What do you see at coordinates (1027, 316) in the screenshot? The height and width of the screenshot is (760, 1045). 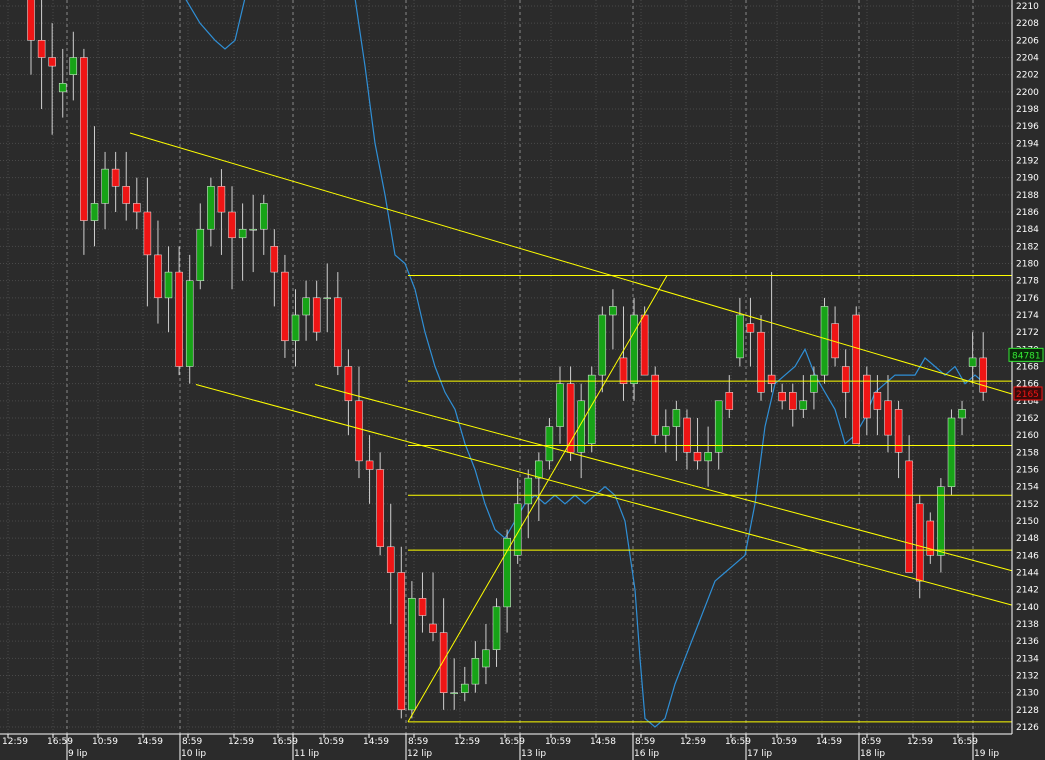 I see `y-tick-label: 2174` at bounding box center [1027, 316].